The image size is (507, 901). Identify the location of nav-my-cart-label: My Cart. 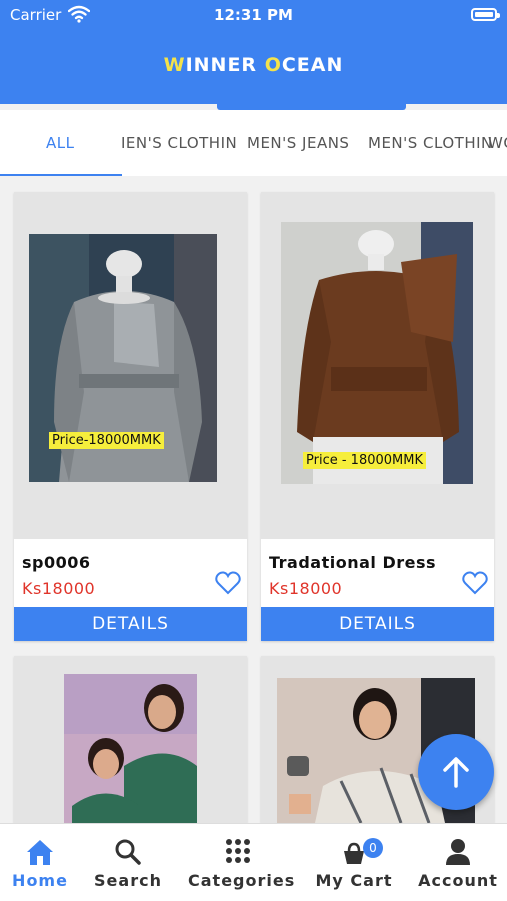
(354, 880).